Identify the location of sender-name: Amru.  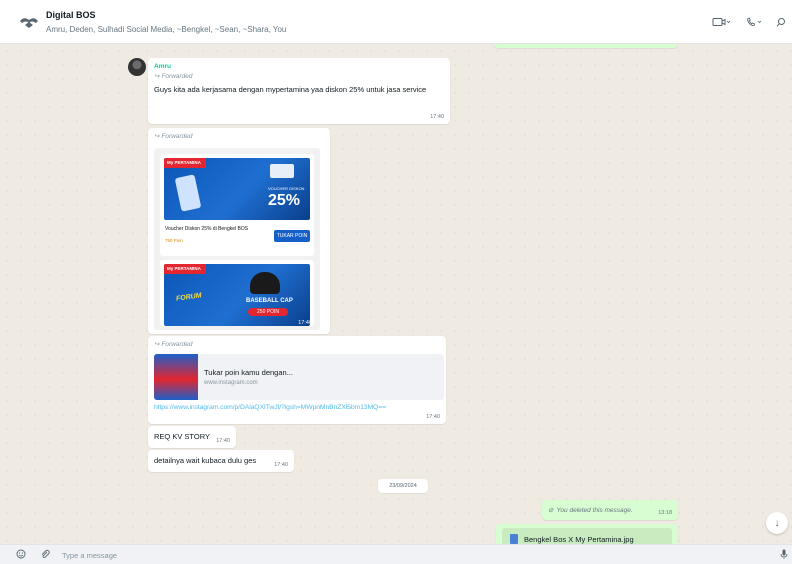
(162, 66).